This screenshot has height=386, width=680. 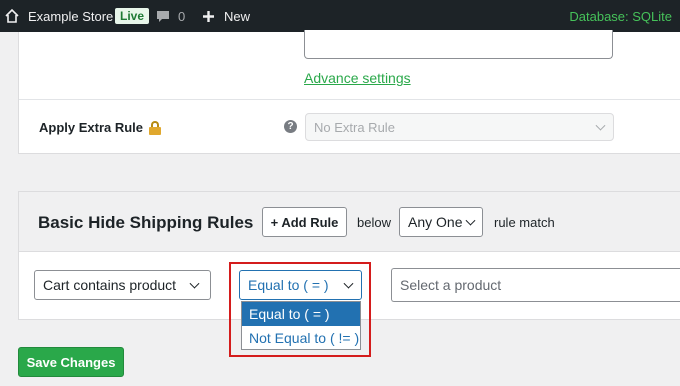 I want to click on comment-count: 0, so click(x=181, y=16).